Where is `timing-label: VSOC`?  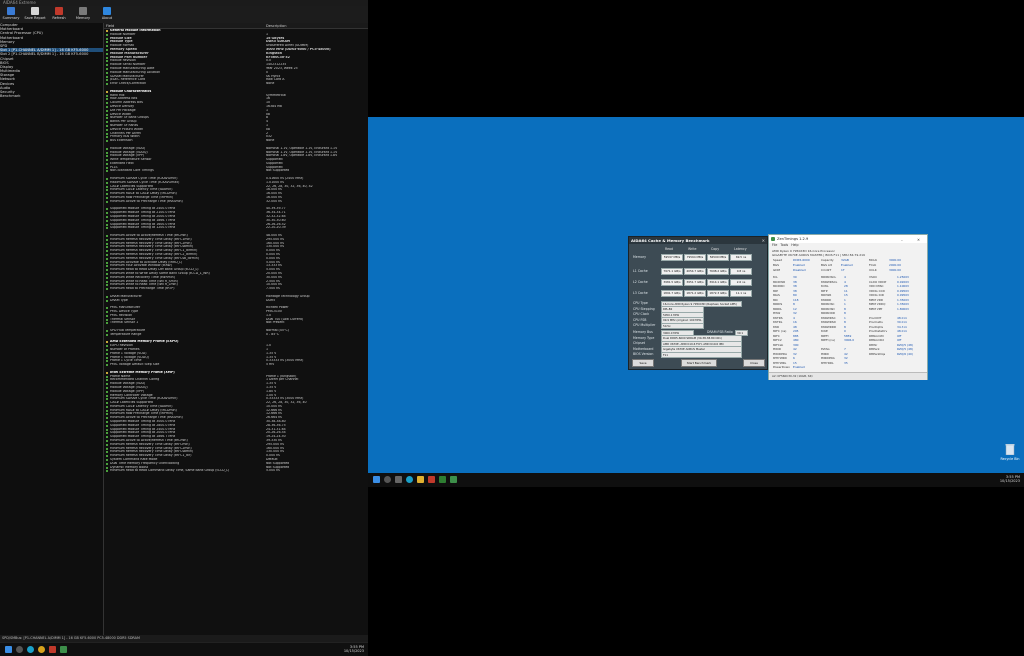
timing-label: VSOC is located at coordinates (873, 277).